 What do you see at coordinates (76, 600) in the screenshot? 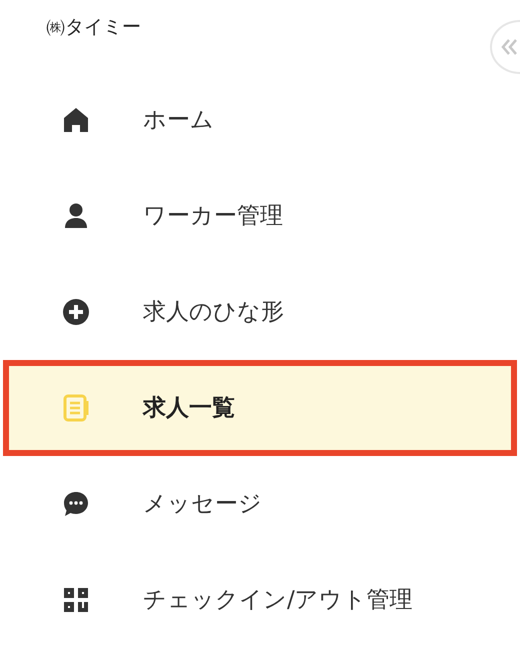
I see `qr-code-icon` at bounding box center [76, 600].